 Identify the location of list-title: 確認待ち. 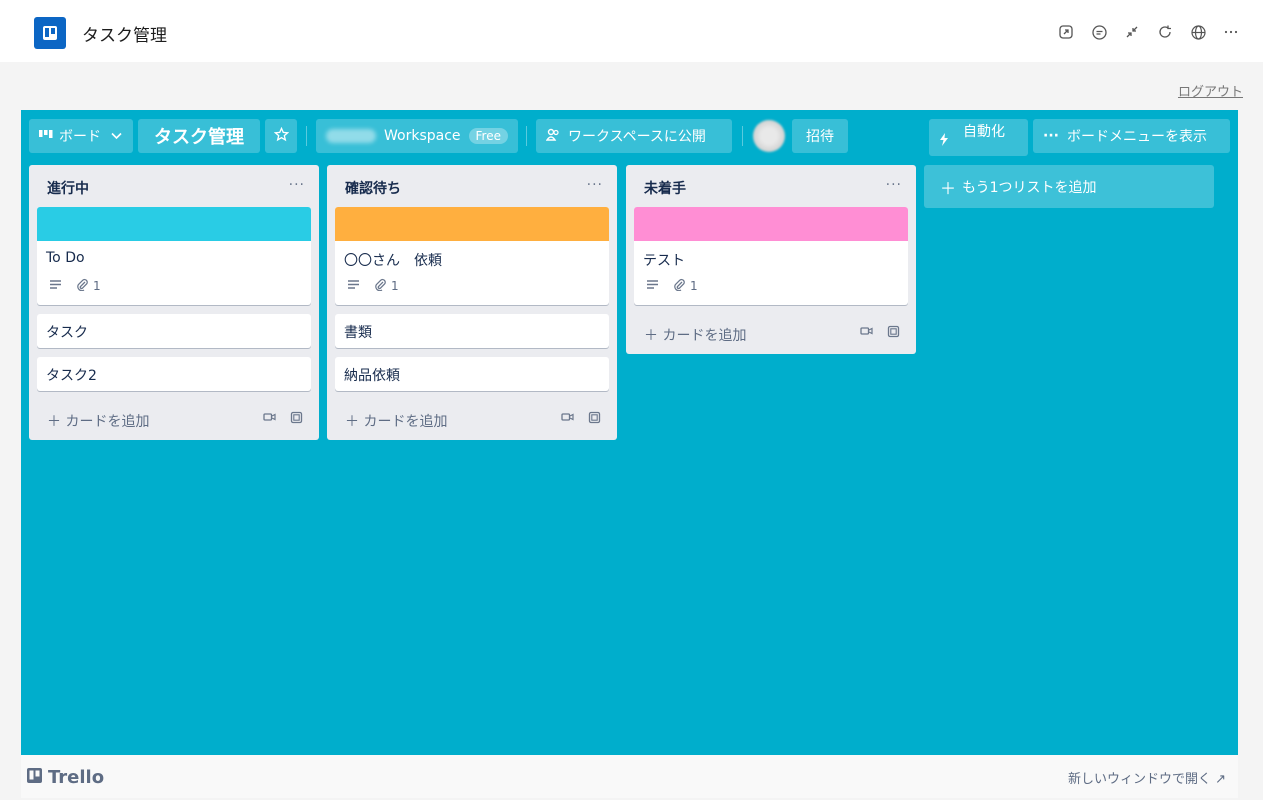
(373, 188).